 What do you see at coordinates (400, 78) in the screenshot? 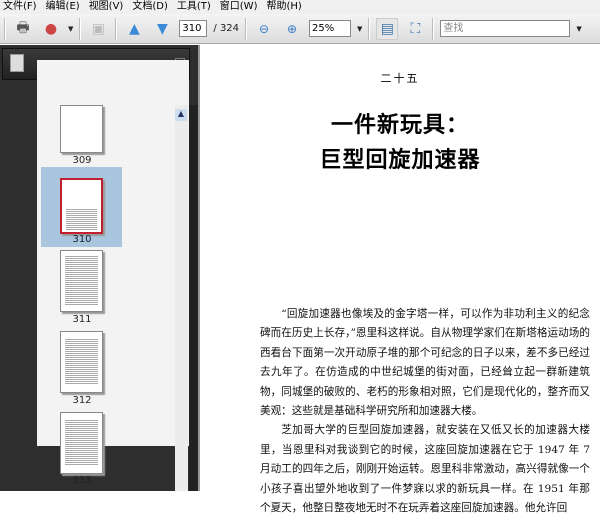
I see `chapter-number: 二十五` at bounding box center [400, 78].